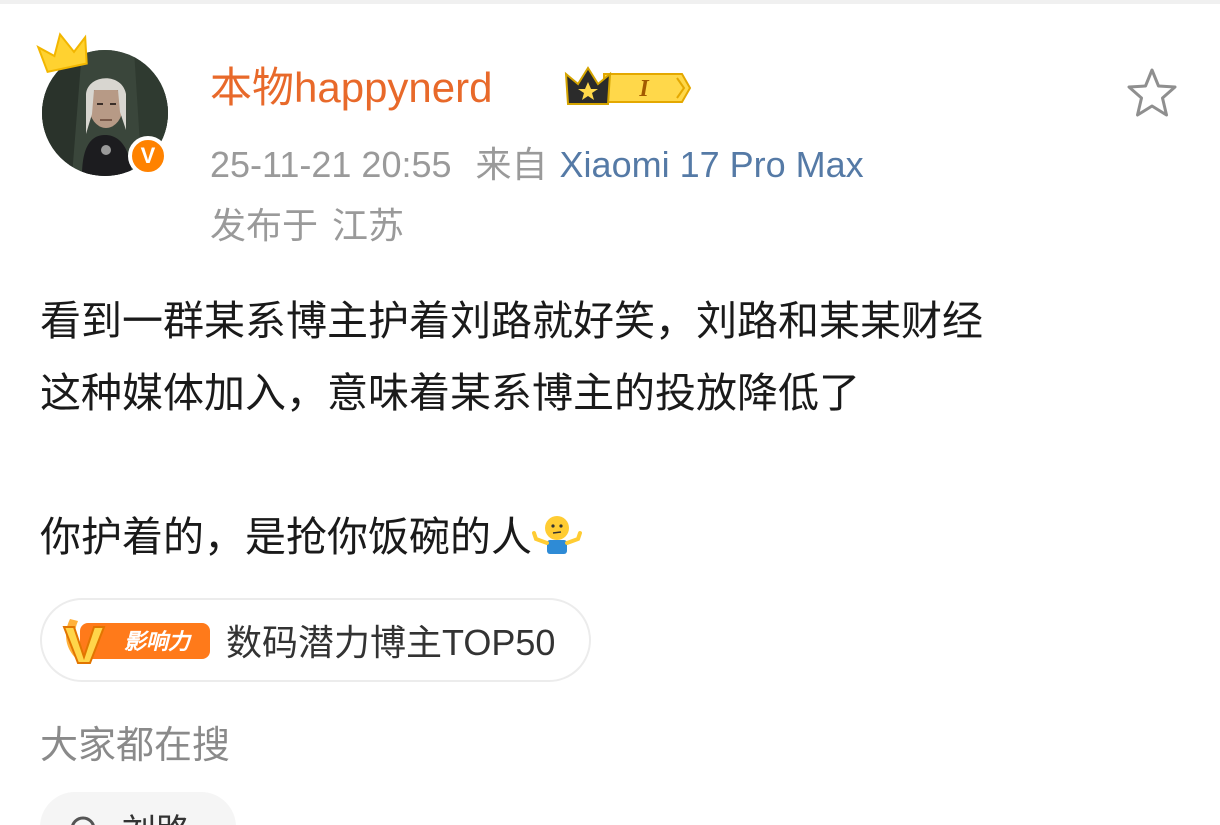 This screenshot has height=825, width=1220. Describe the element at coordinates (148, 156) in the screenshot. I see `verified-badge-icon: V` at that location.